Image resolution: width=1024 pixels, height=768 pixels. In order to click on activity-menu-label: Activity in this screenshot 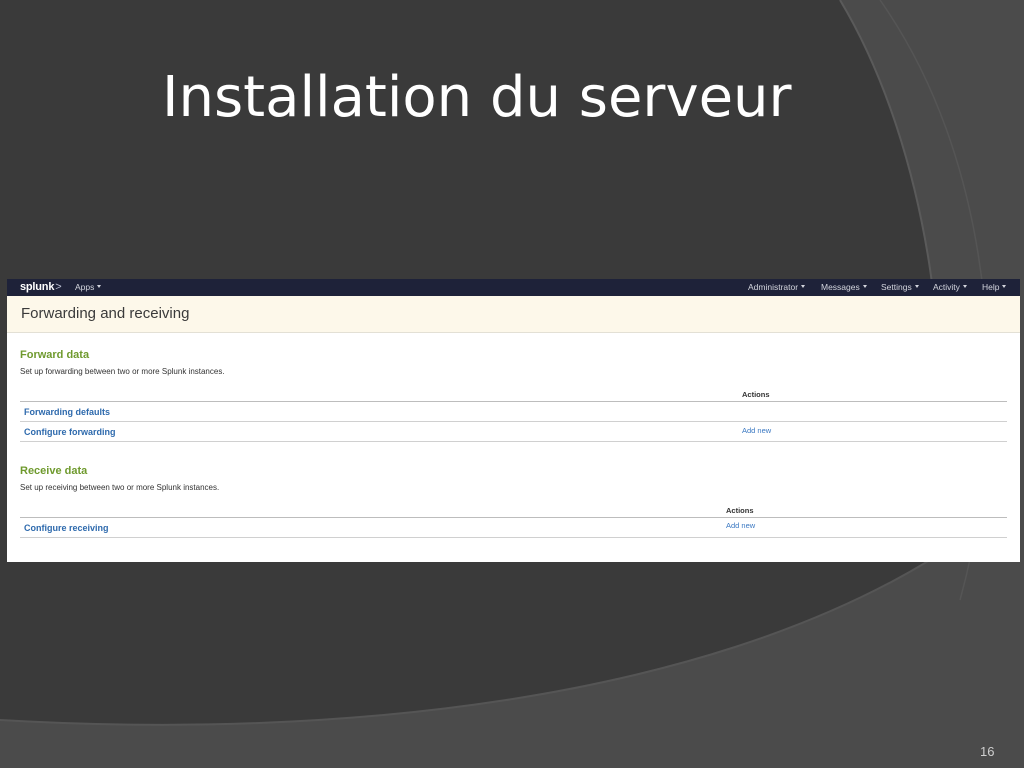, I will do `click(946, 287)`.